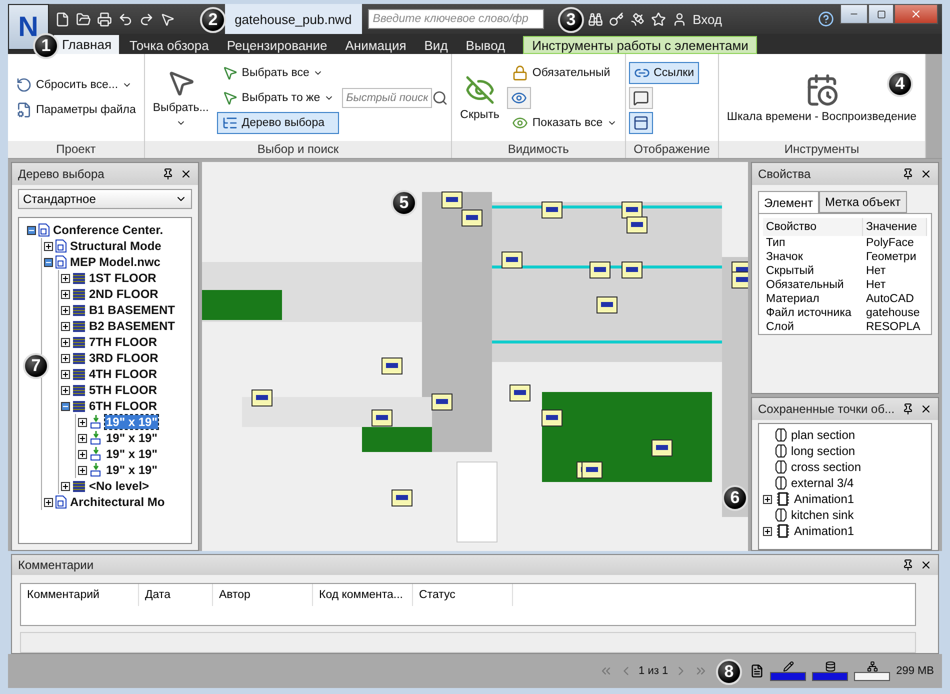 The image size is (950, 694). I want to click on tree-item: Conference Center., so click(108, 230).